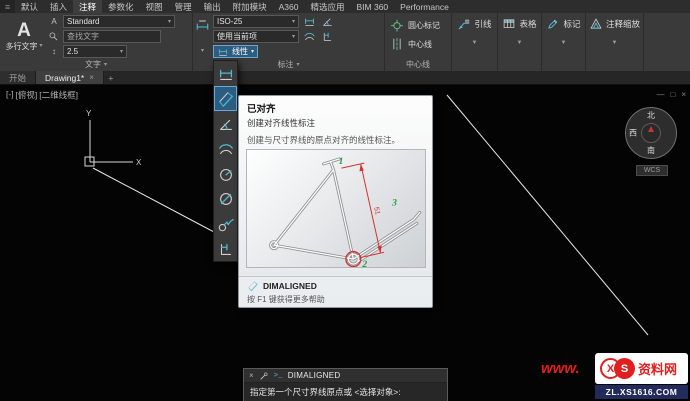  I want to click on command-line-header: × >_ DIMALIGNED, so click(345, 376).